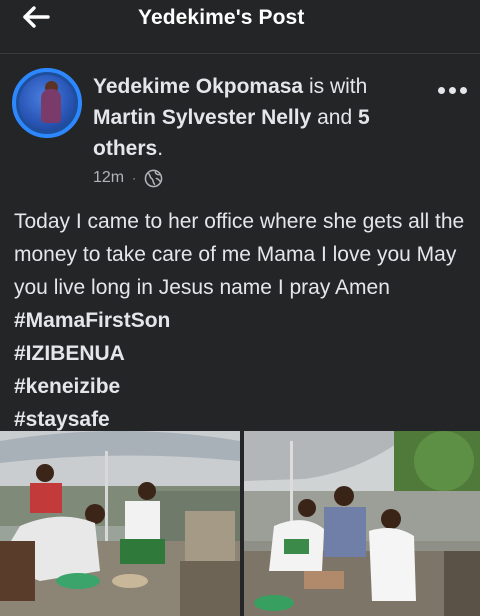  What do you see at coordinates (338, 86) in the screenshot?
I see `with-text: is with` at bounding box center [338, 86].